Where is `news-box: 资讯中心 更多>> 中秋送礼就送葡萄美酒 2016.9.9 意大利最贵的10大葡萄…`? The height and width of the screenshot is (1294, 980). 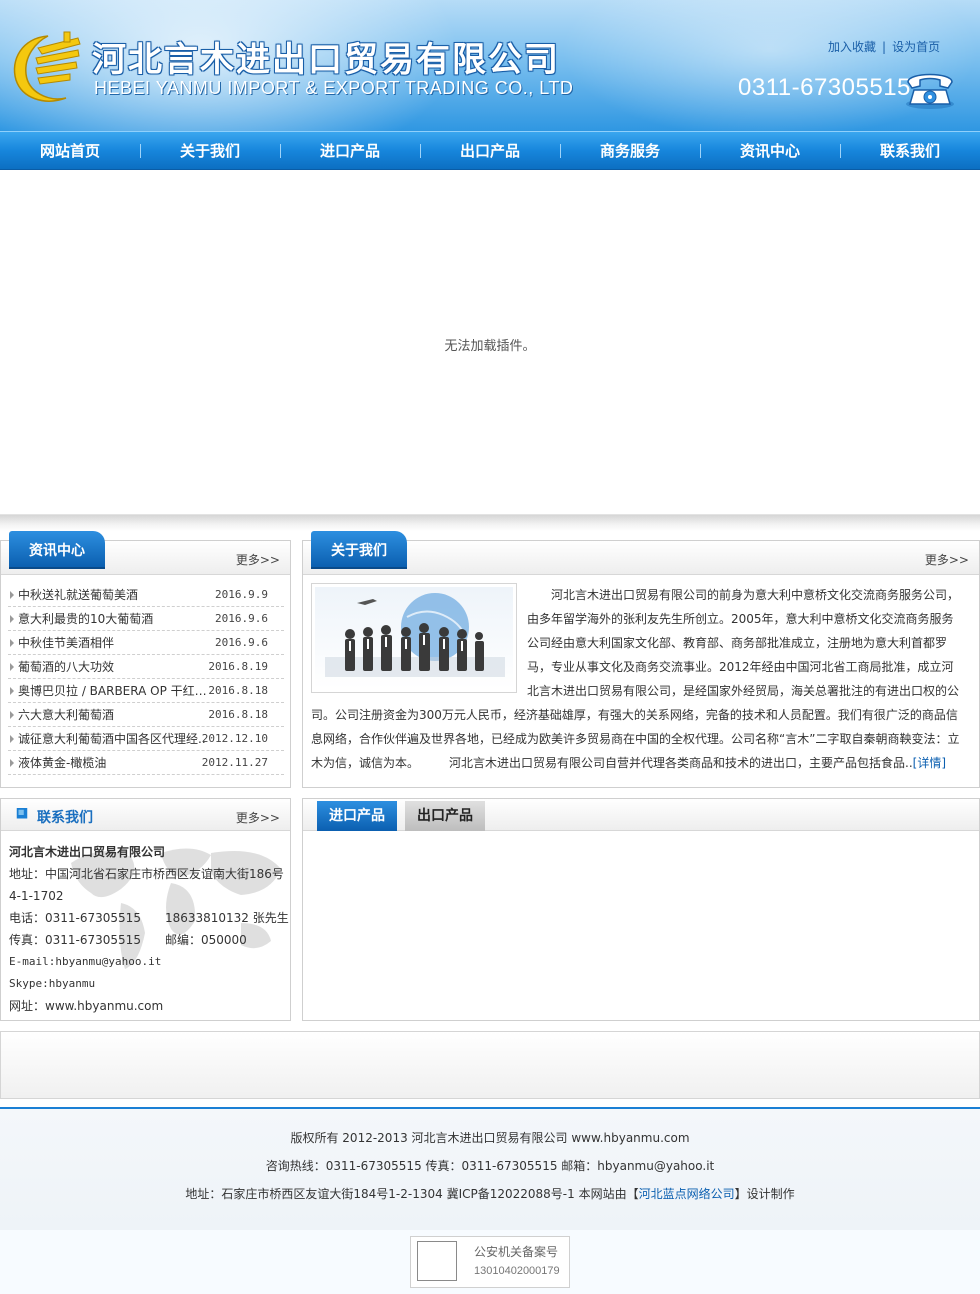 news-box: 资讯中心 更多>> 中秋送礼就送葡萄美酒 2016.9.9 意大利最贵的10大葡萄… is located at coordinates (145, 659).